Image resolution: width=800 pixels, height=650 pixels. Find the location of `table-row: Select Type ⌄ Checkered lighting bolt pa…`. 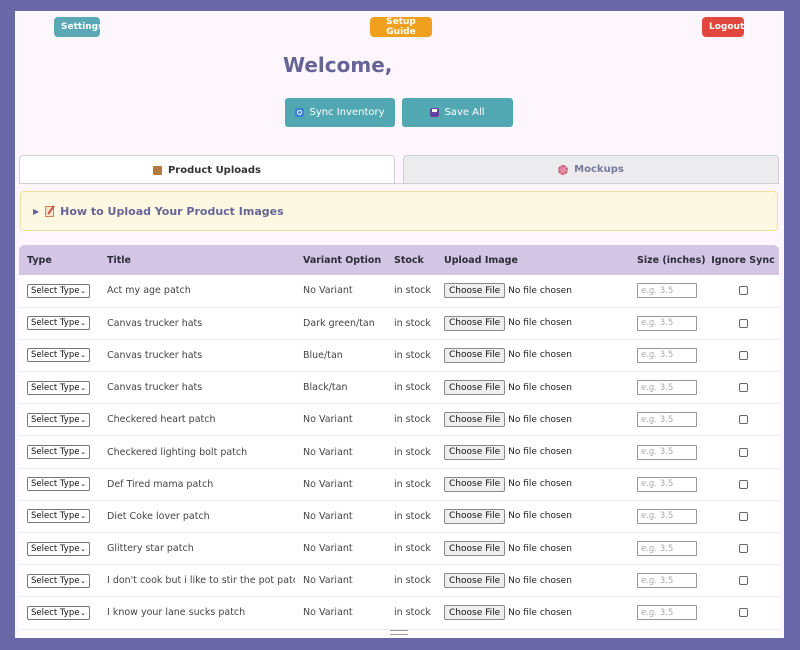

table-row: Select Type ⌄ Checkered lighting bolt pa… is located at coordinates (399, 452).